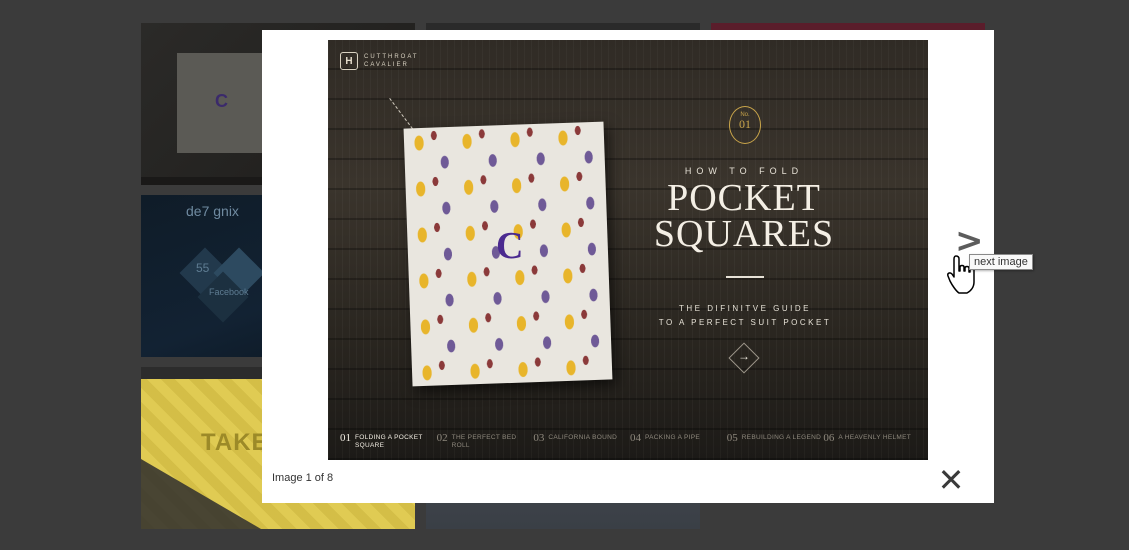 This screenshot has width=1129, height=550. What do you see at coordinates (510, 246) in the screenshot?
I see `monogram: C` at bounding box center [510, 246].